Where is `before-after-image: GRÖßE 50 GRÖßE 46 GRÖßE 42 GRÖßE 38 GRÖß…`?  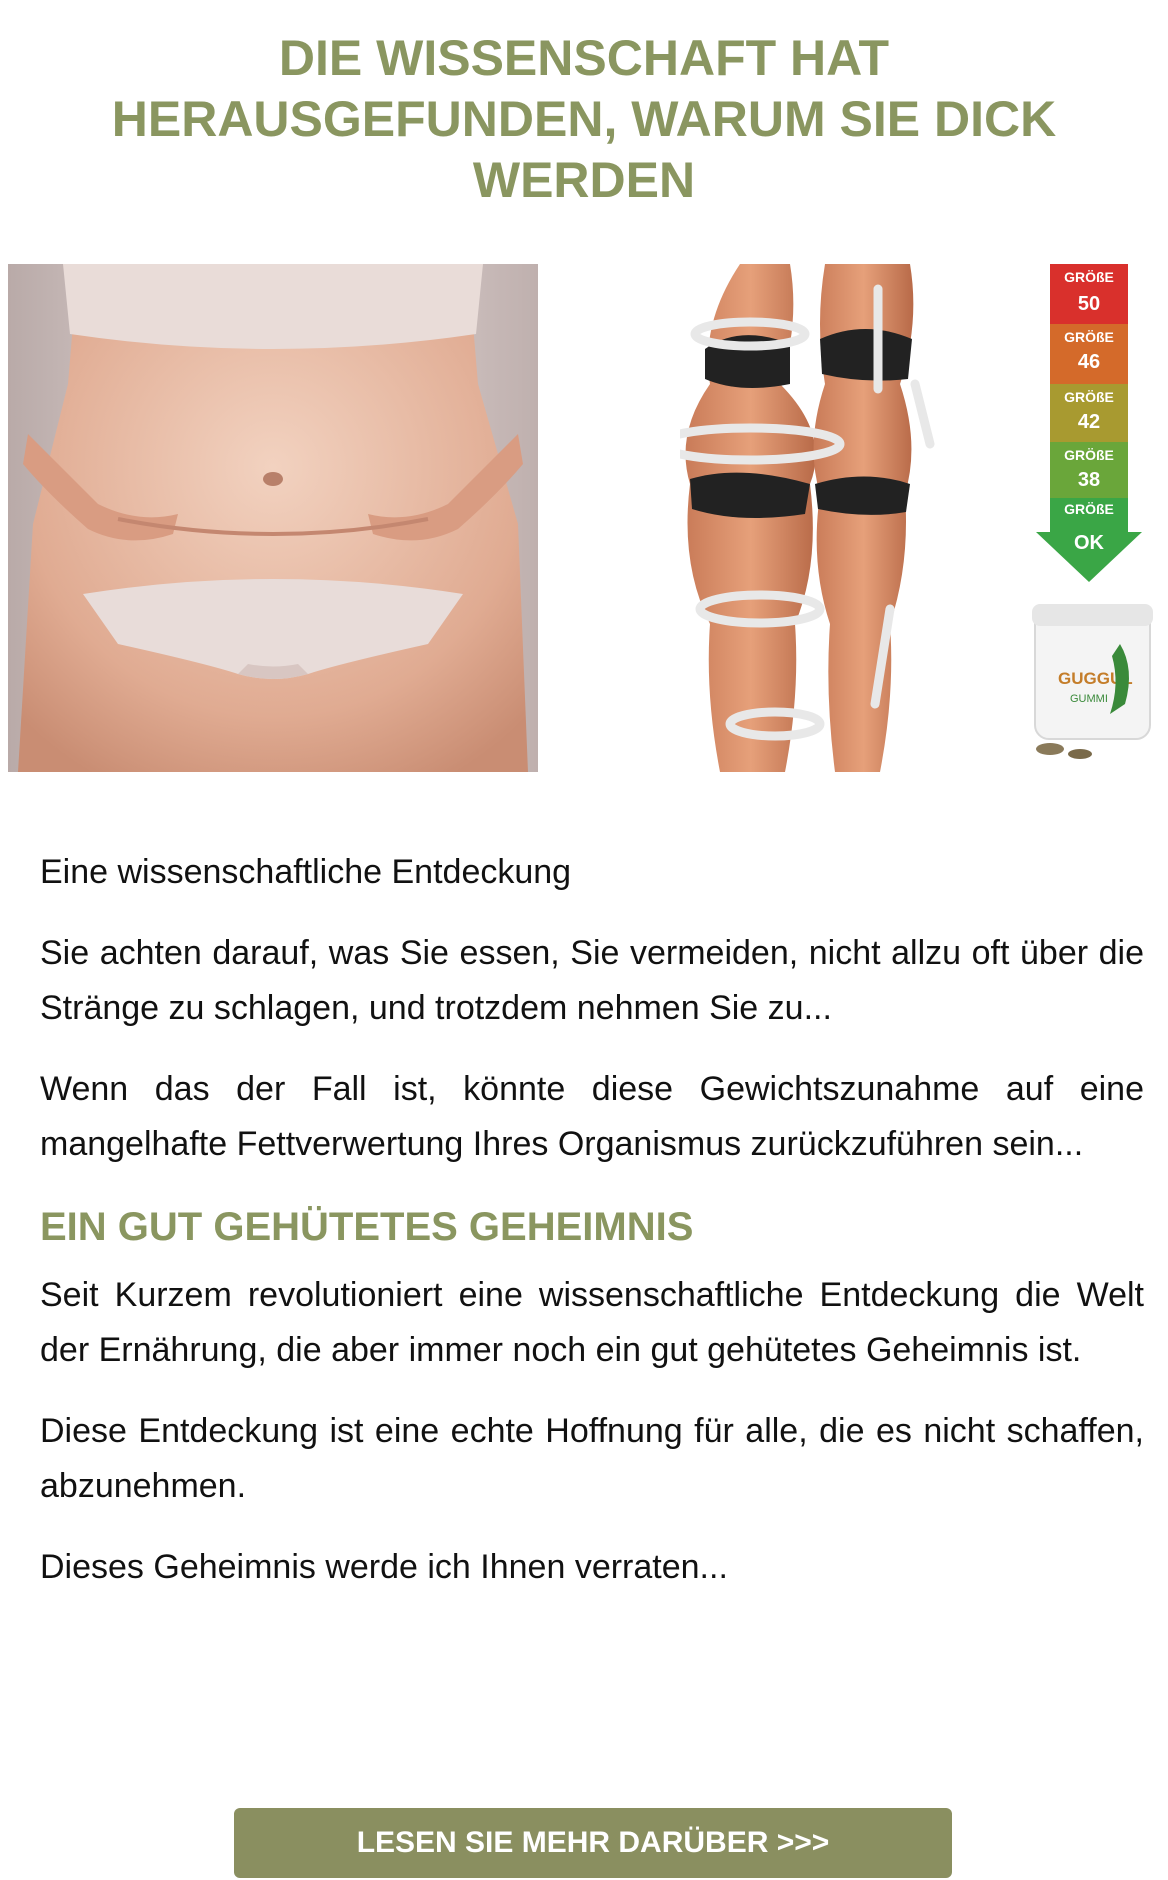
before-after-image: GRÖßE 50 GRÖßE 46 GRÖßE 42 GRÖßE 38 GRÖß… is located at coordinates (924, 518).